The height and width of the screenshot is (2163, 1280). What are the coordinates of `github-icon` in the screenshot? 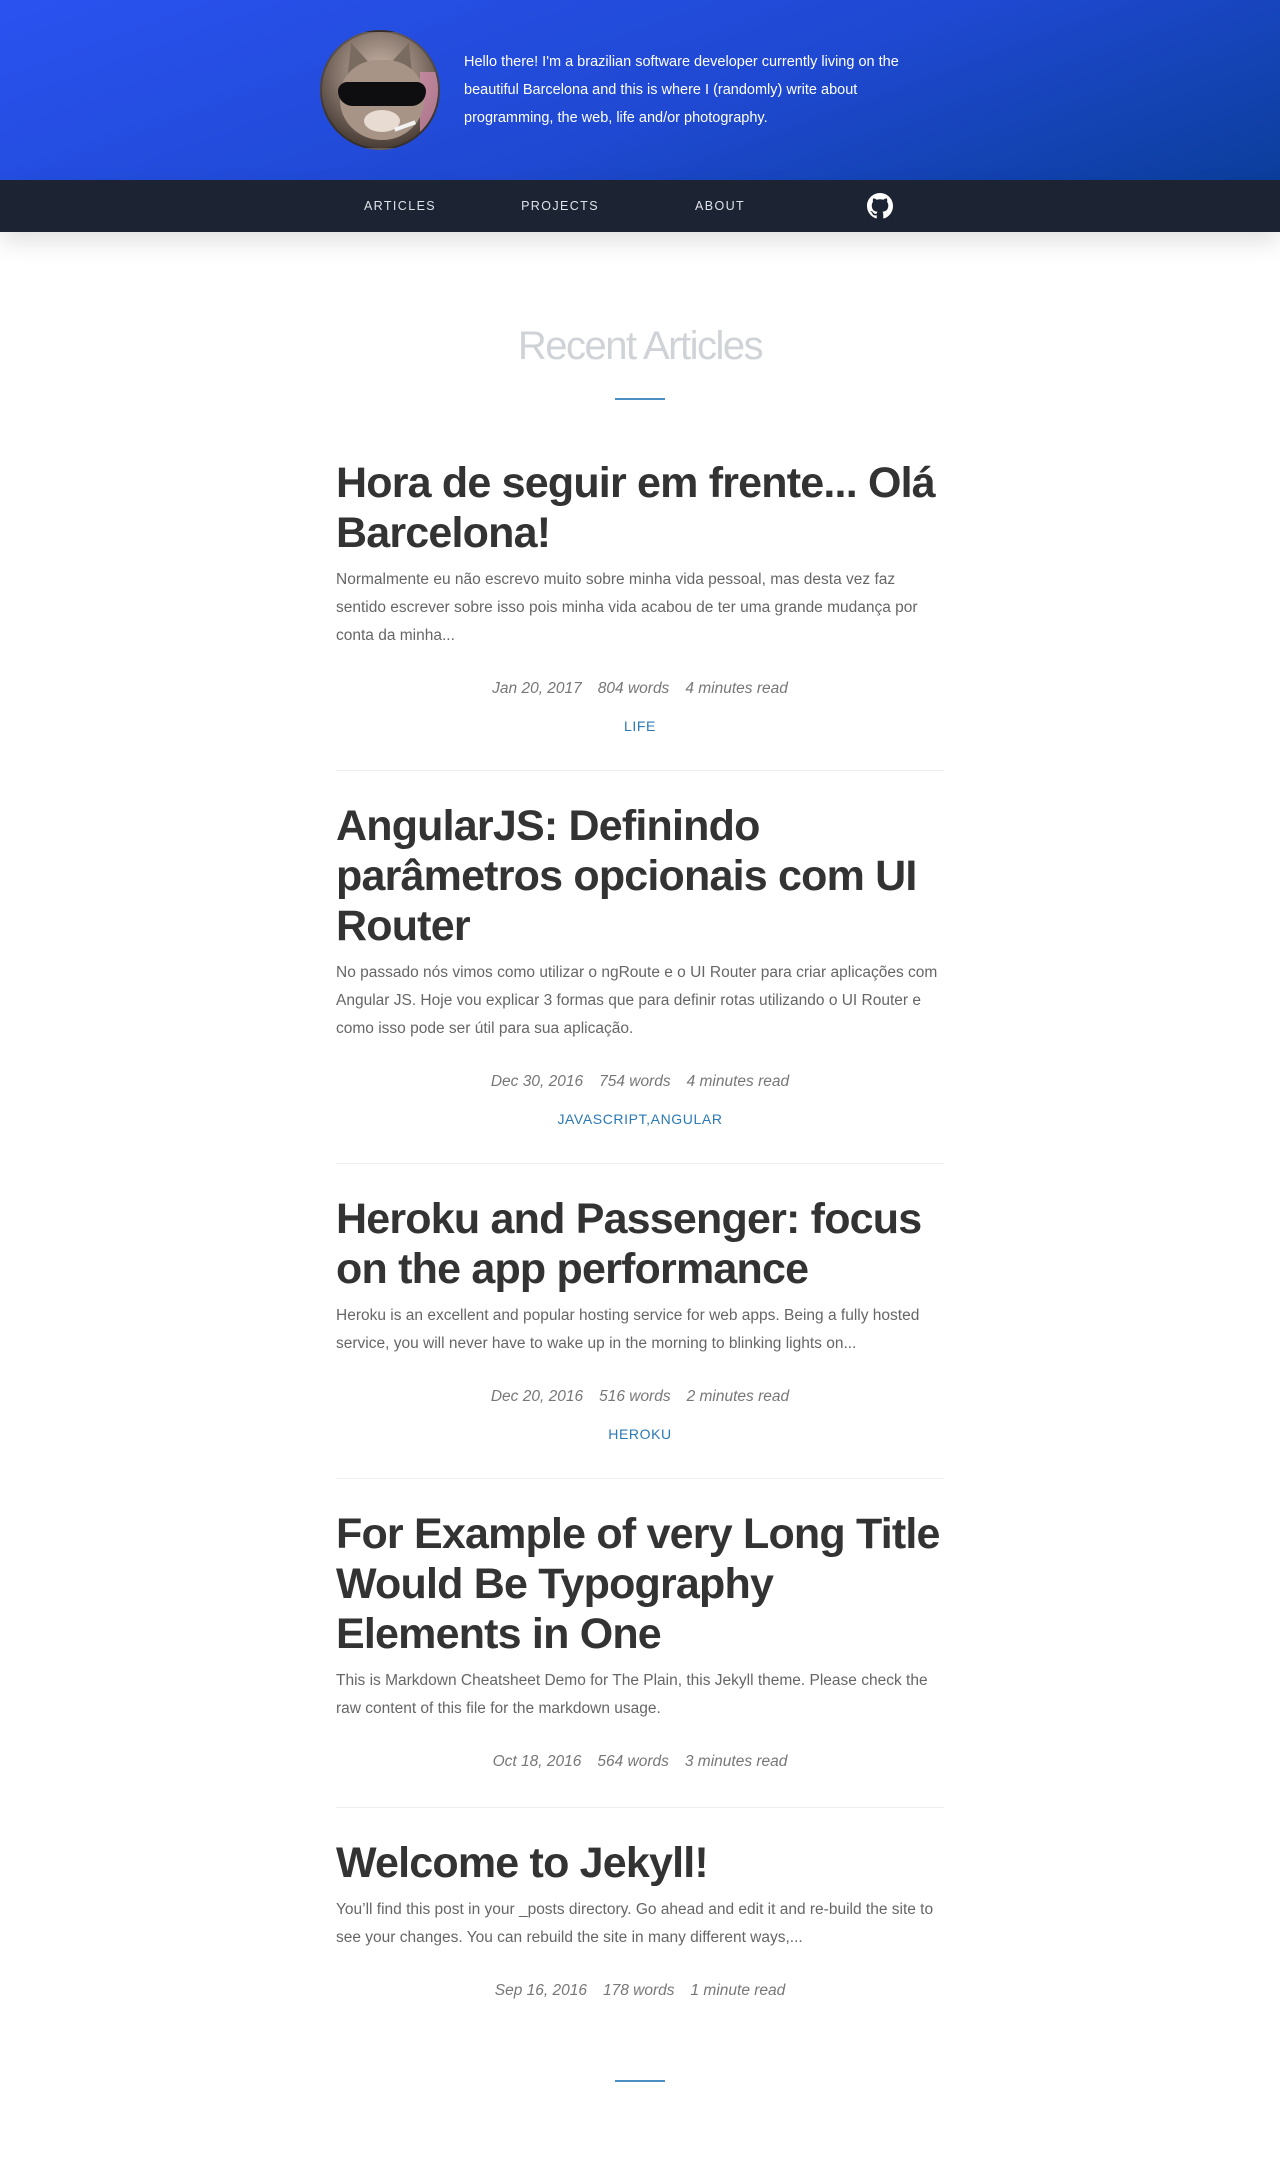 It's located at (880, 206).